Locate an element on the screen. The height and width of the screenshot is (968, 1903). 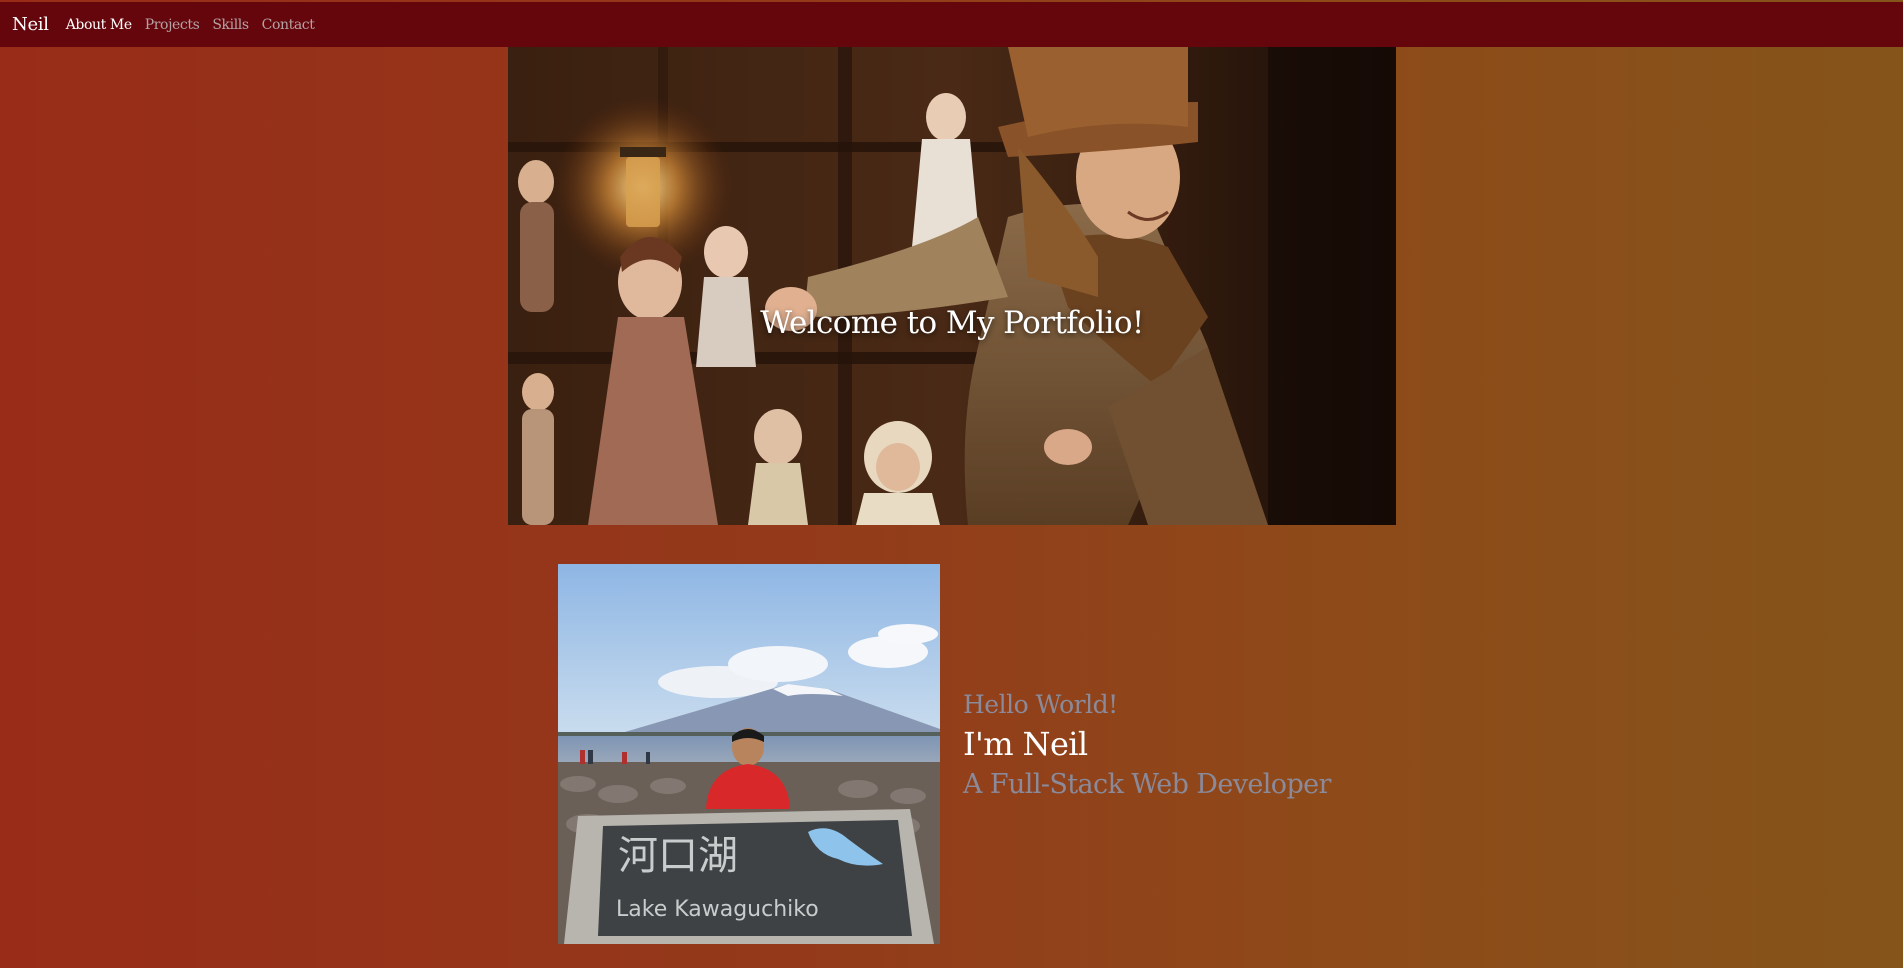
nav-link-projects: Projects is located at coordinates (172, 25).